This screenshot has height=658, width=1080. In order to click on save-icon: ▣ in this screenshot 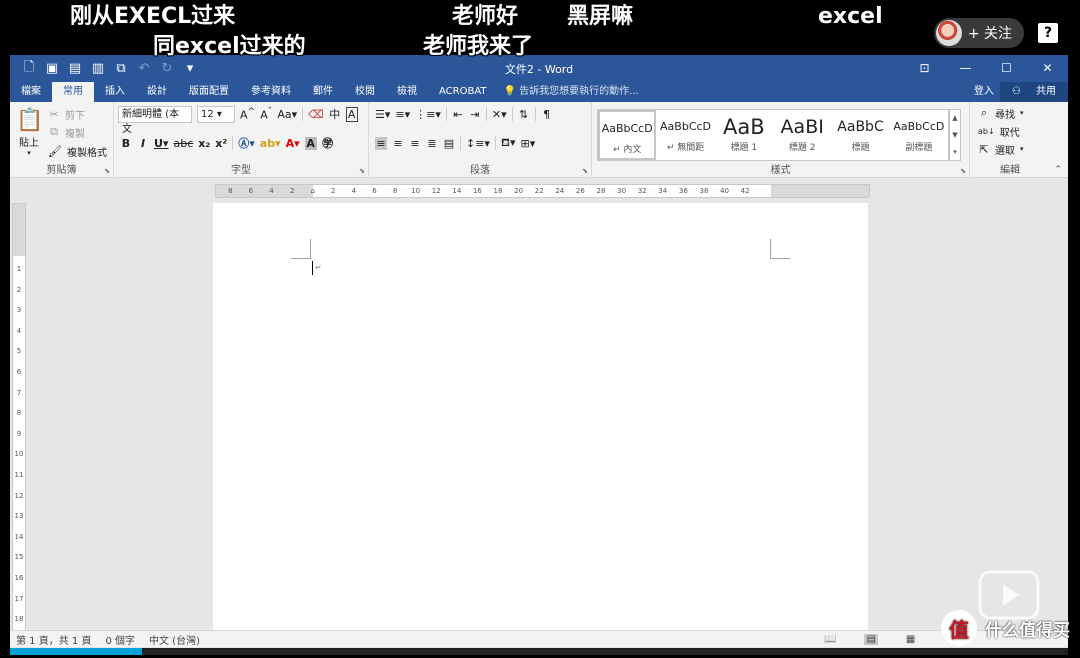, I will do `click(52, 68)`.